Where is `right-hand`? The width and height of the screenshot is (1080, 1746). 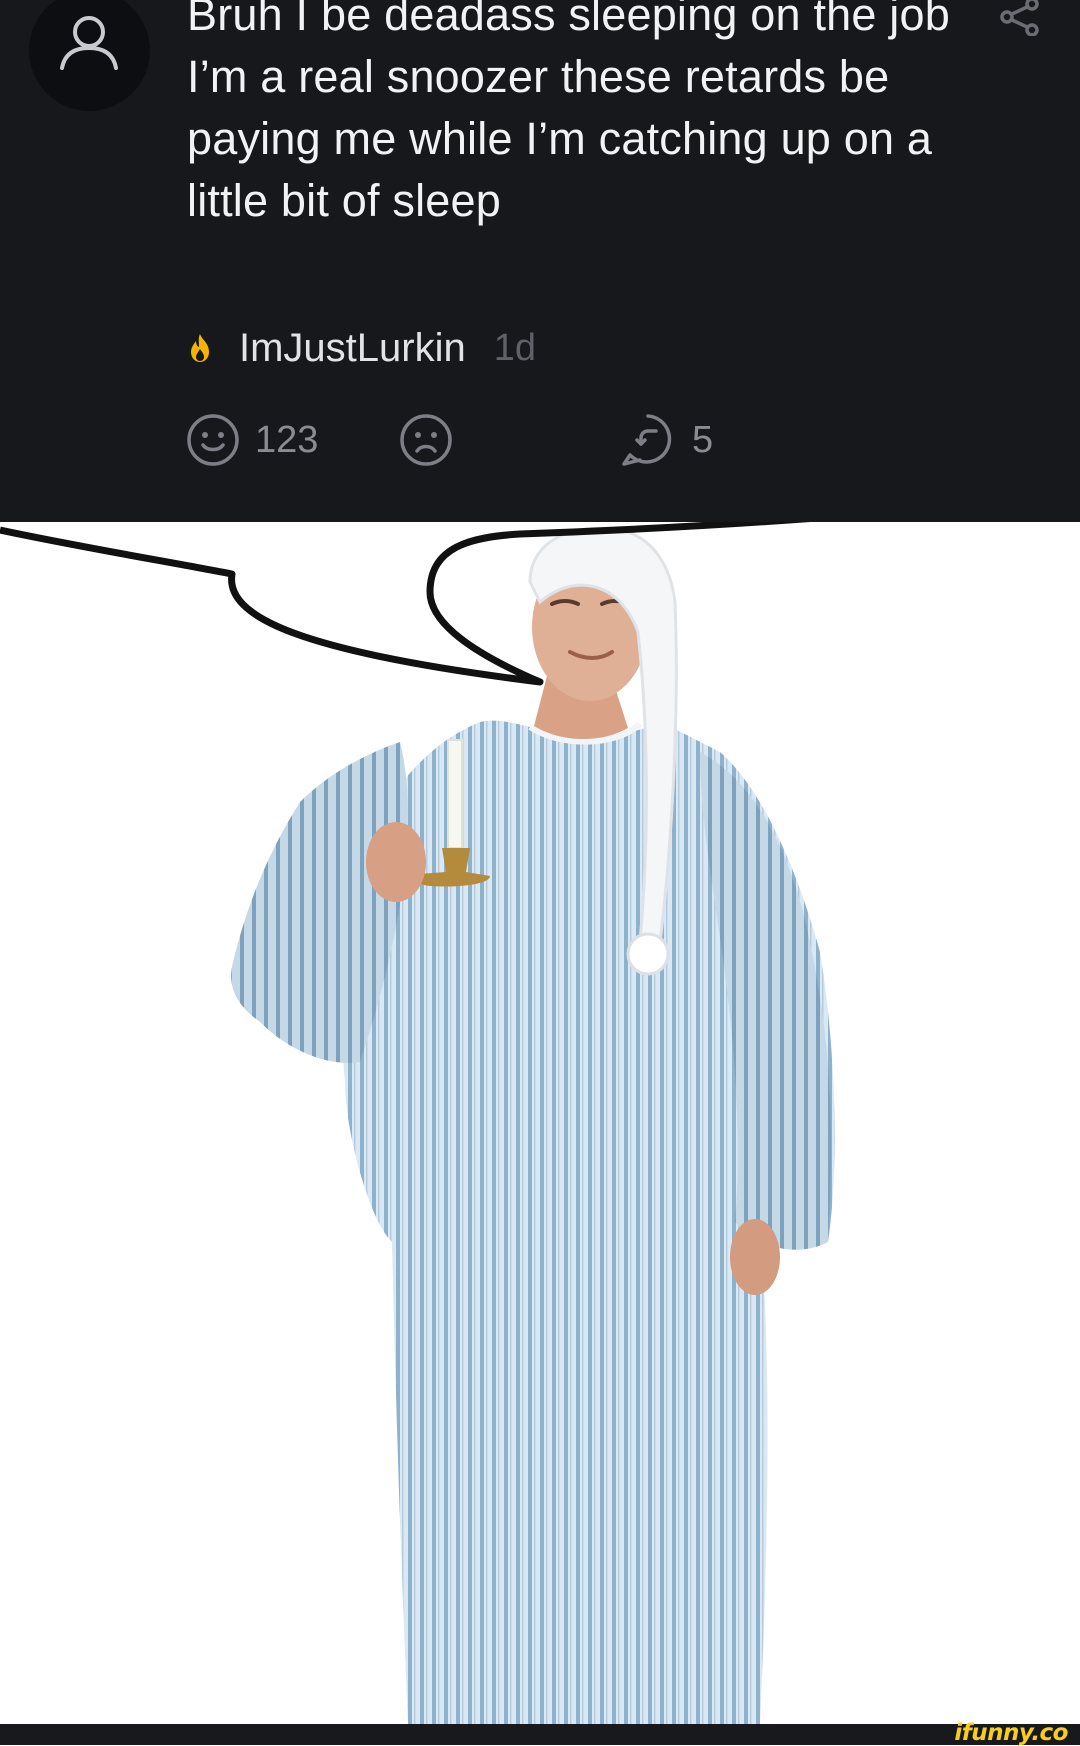
right-hand is located at coordinates (755, 1257).